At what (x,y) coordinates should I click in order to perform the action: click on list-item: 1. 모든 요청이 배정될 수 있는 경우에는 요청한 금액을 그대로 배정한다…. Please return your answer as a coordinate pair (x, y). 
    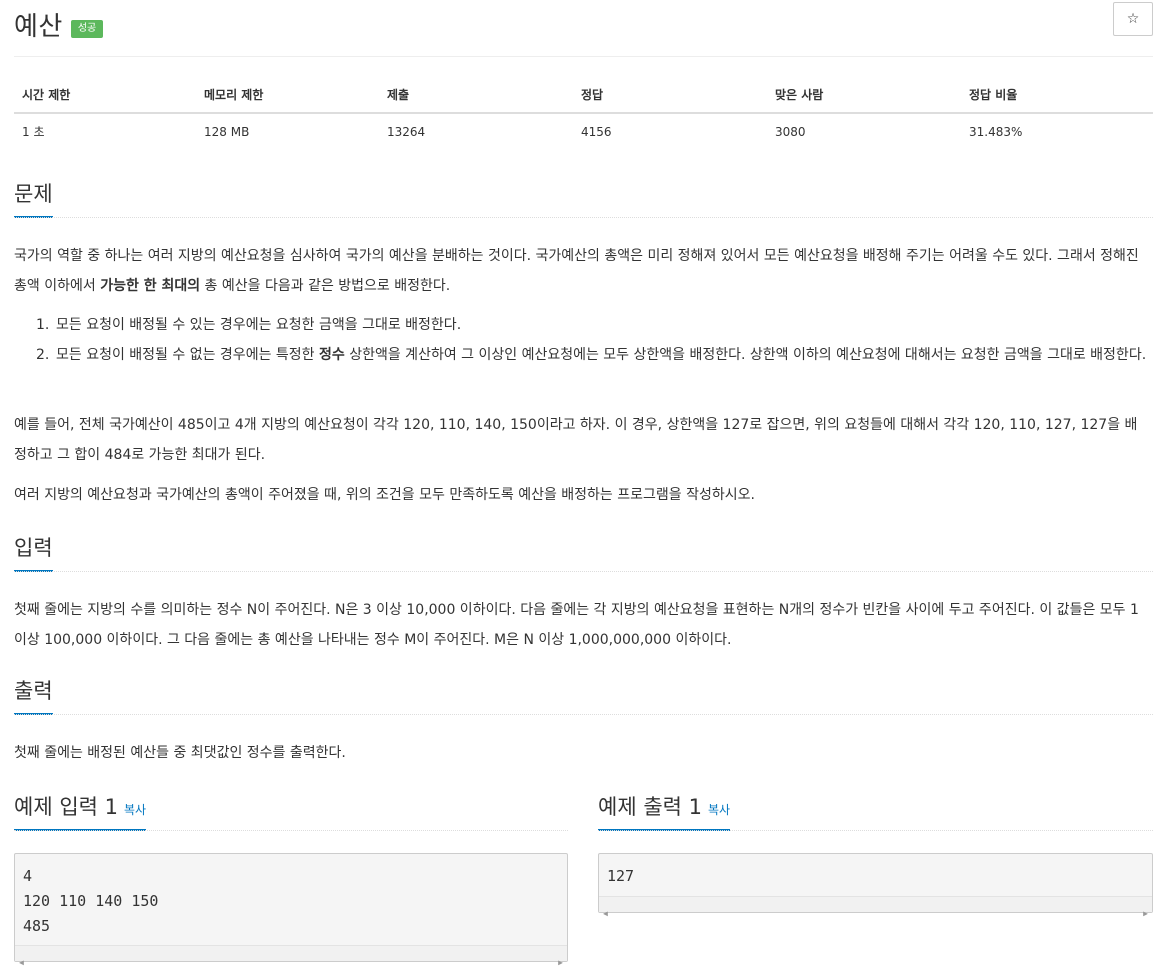
    Looking at the image, I should click on (581, 325).